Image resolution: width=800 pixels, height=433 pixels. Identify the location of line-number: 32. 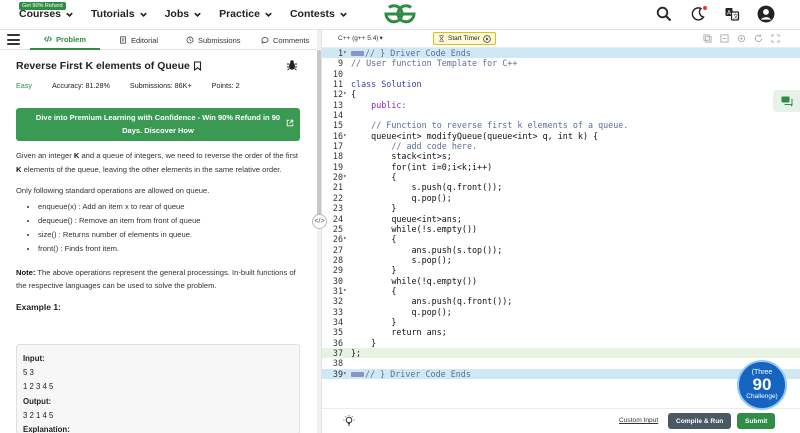
(337, 301).